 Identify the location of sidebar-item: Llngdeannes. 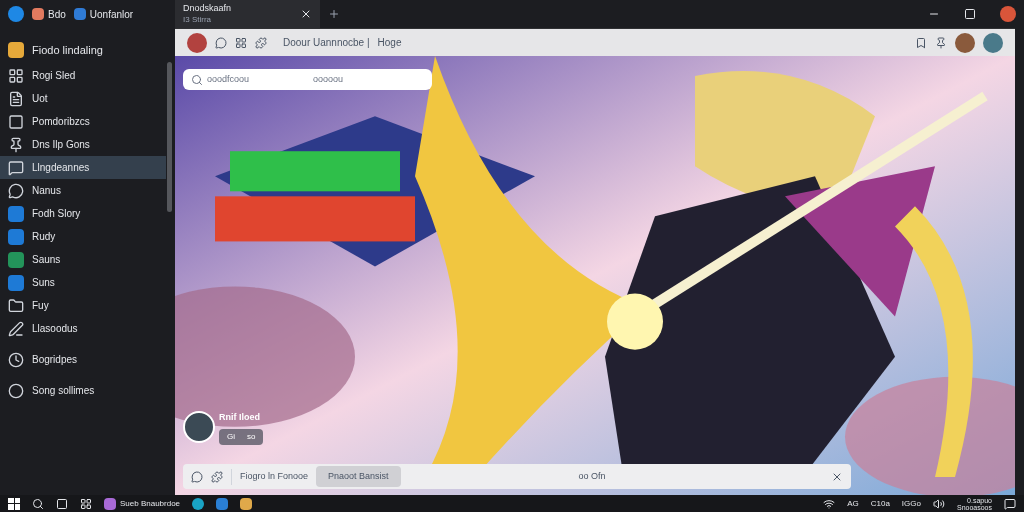
(83, 167).